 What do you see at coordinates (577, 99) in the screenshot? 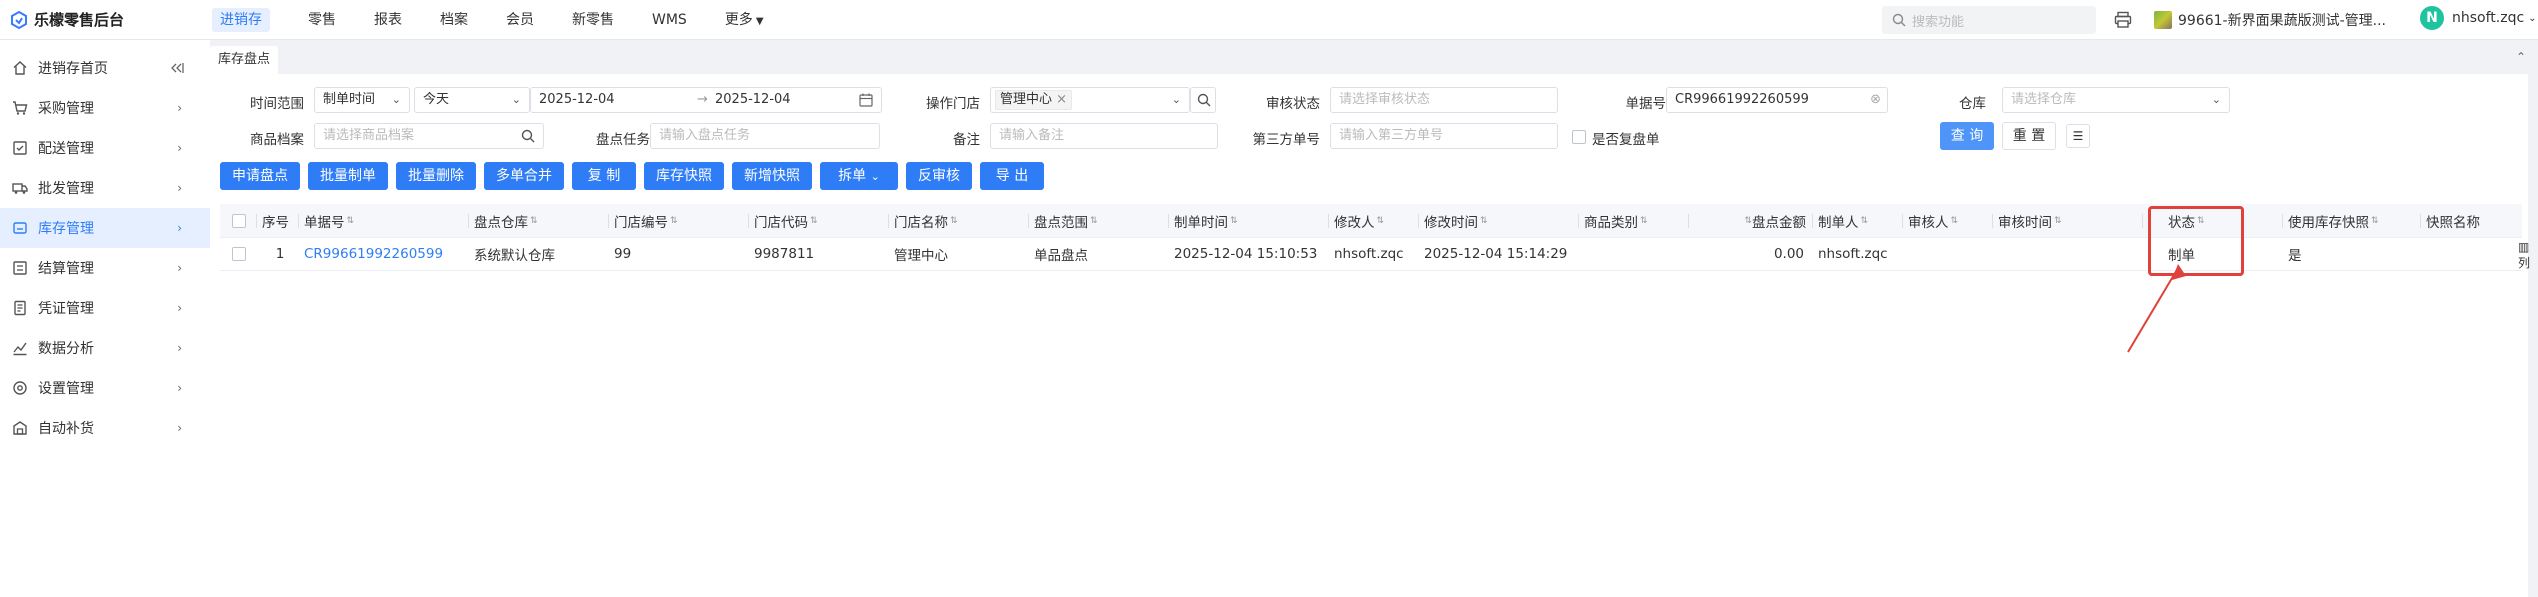
I see `date-from: 2025-12-04` at bounding box center [577, 99].